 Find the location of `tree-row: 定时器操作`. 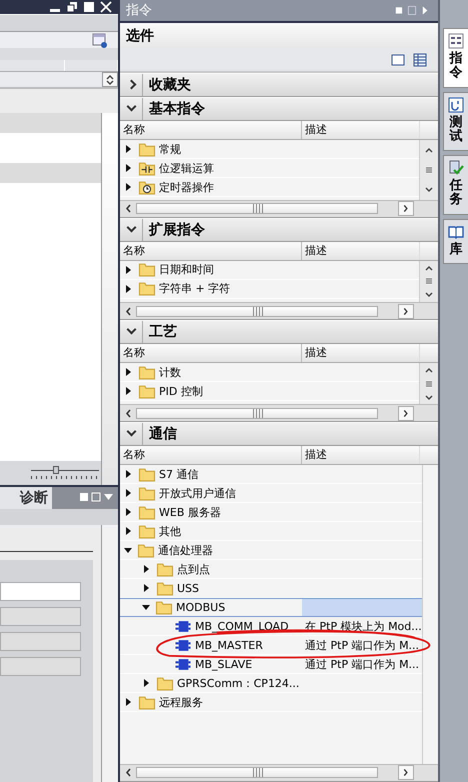

tree-row: 定时器操作 is located at coordinates (269, 188).